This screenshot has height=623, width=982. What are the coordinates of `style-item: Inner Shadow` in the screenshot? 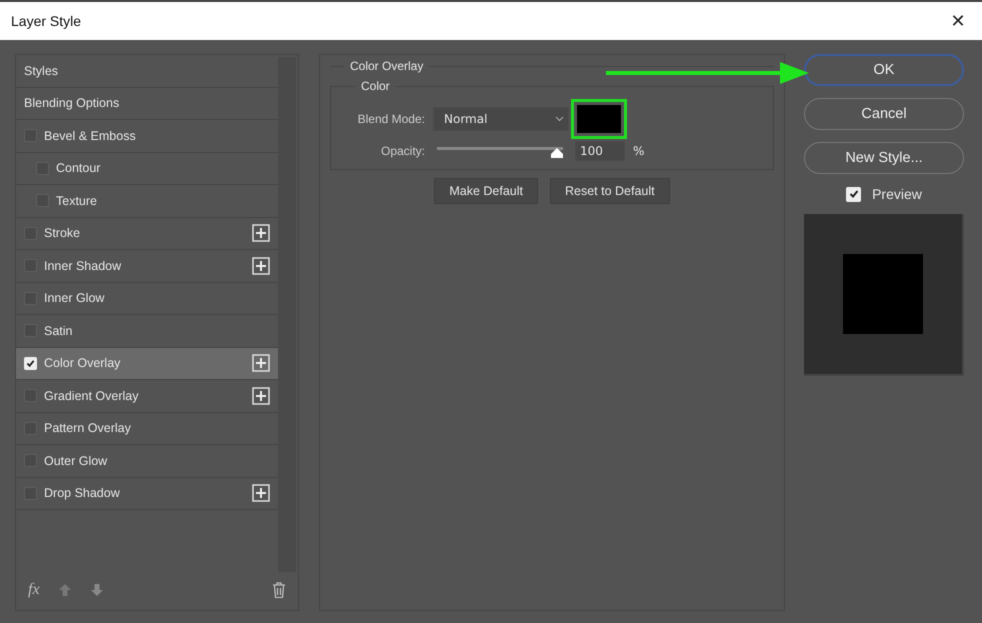 It's located at (147, 266).